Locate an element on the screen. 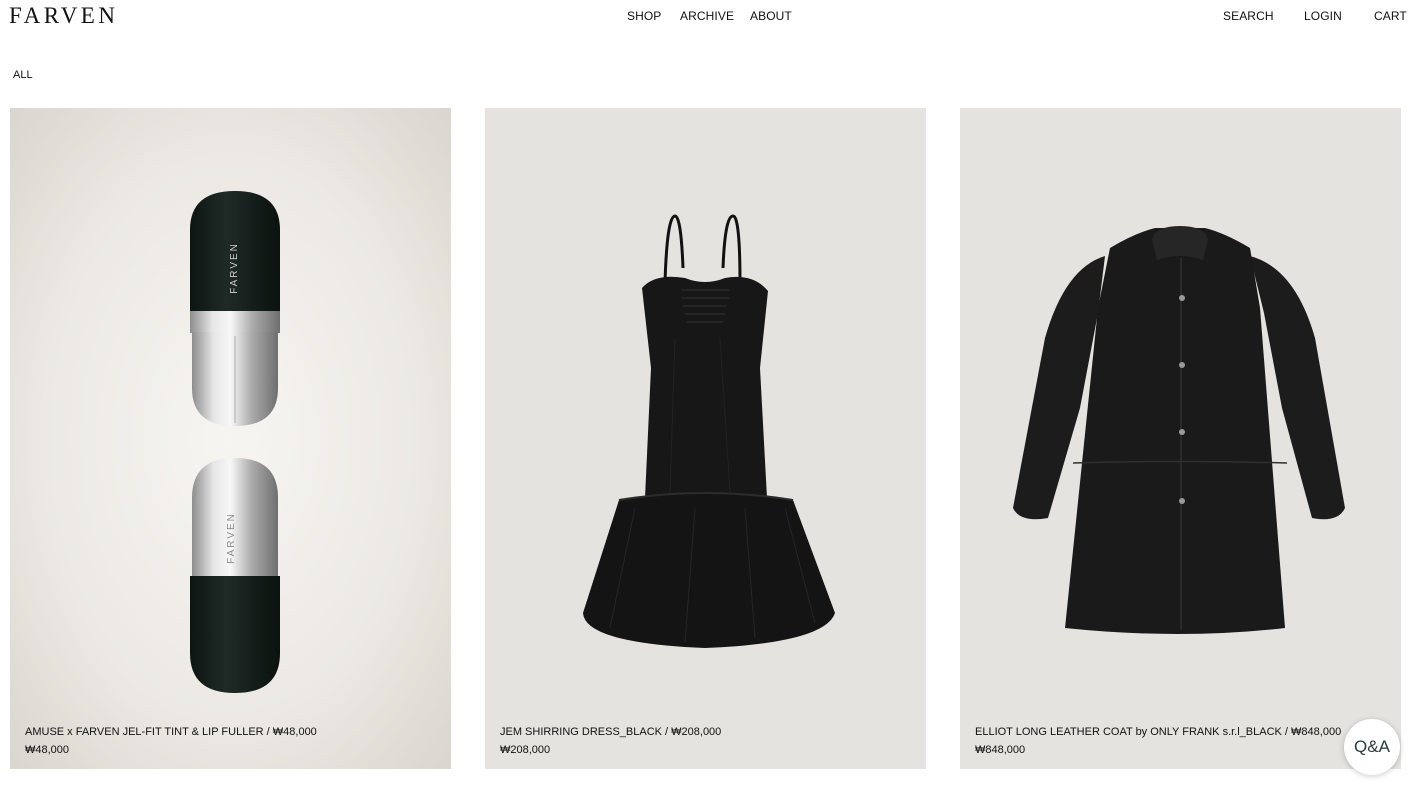 Image resolution: width=1421 pixels, height=785 pixels. cart-link: CART is located at coordinates (1390, 16).